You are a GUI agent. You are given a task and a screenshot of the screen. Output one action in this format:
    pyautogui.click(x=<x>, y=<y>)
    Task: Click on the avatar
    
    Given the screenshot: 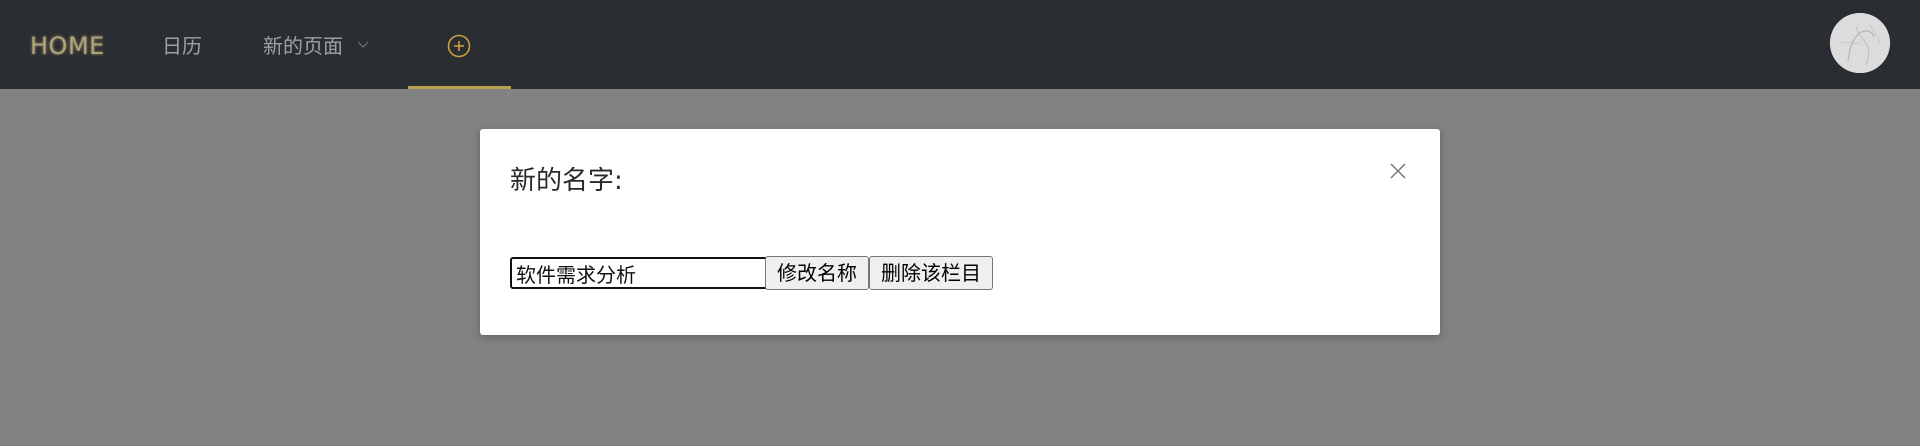 What is the action you would take?
    pyautogui.click(x=1860, y=43)
    